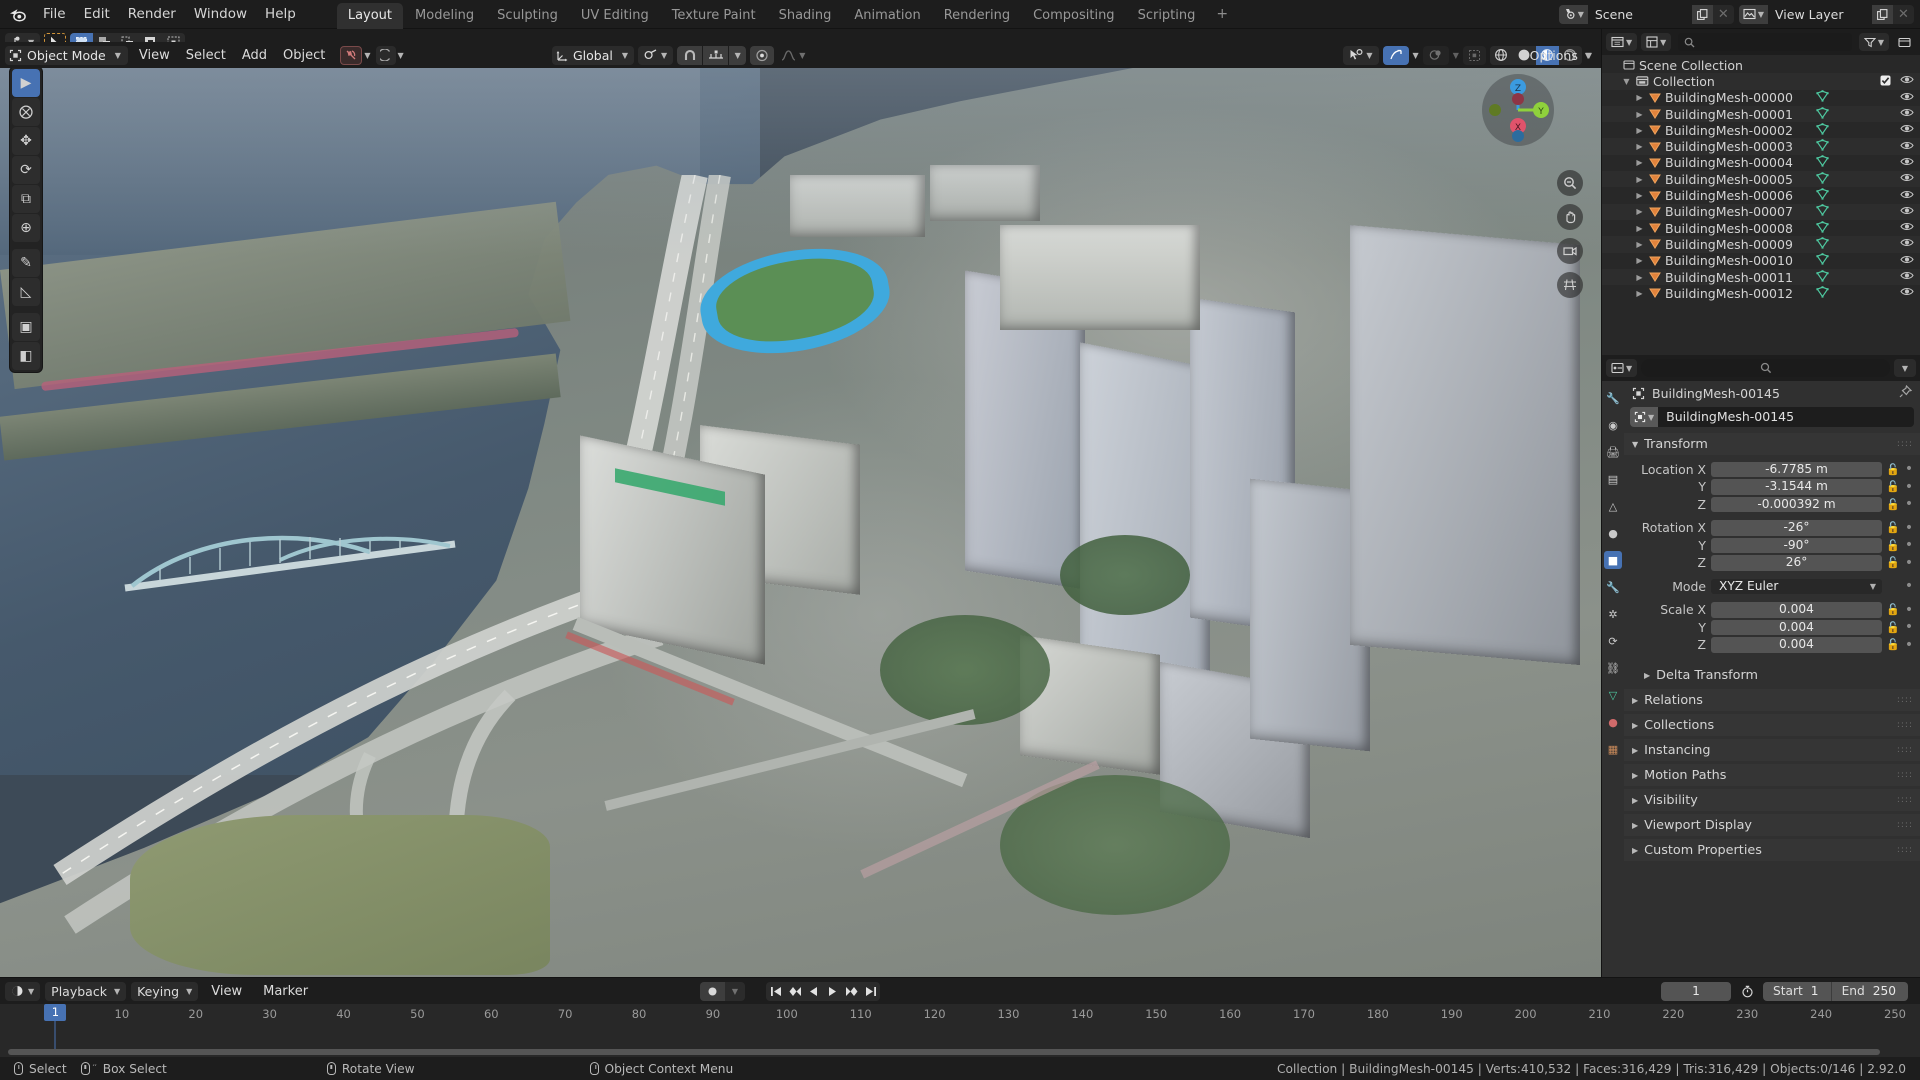  Describe the element at coordinates (1761, 179) in the screenshot. I see `outliner-row-object: ▶ BuildingMesh-00005` at that location.